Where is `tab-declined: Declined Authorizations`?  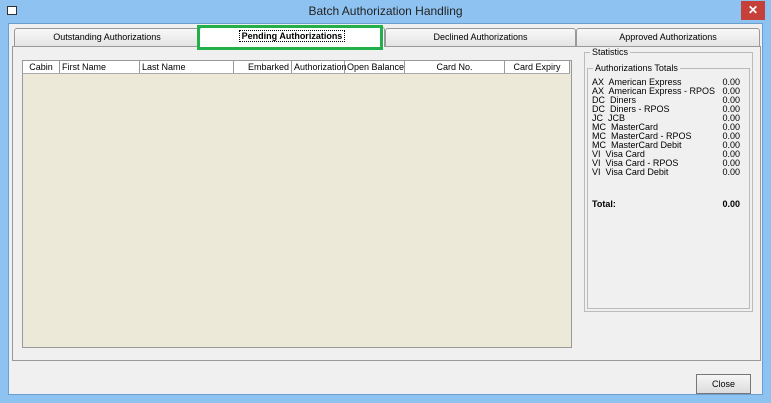 tab-declined: Declined Authorizations is located at coordinates (480, 37).